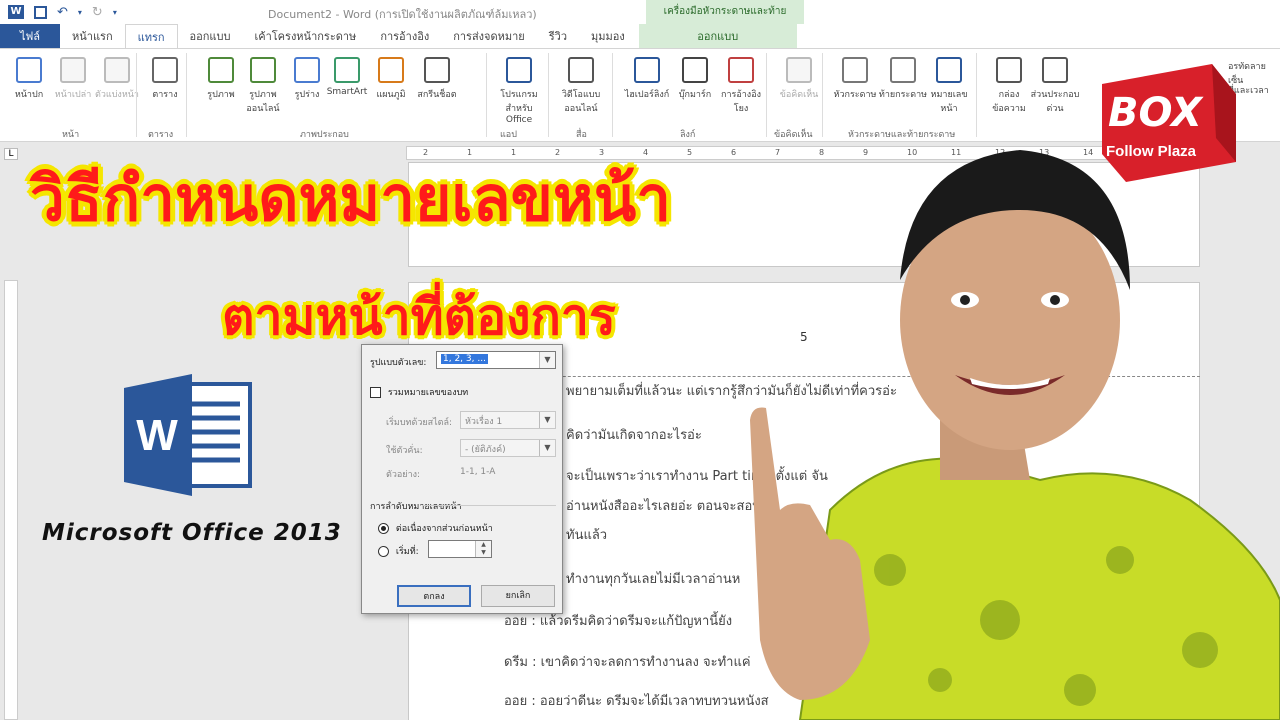 The image size is (1280, 720). I want to click on ribbon-button-footer: ท้ายกระดาษ, so click(903, 75).